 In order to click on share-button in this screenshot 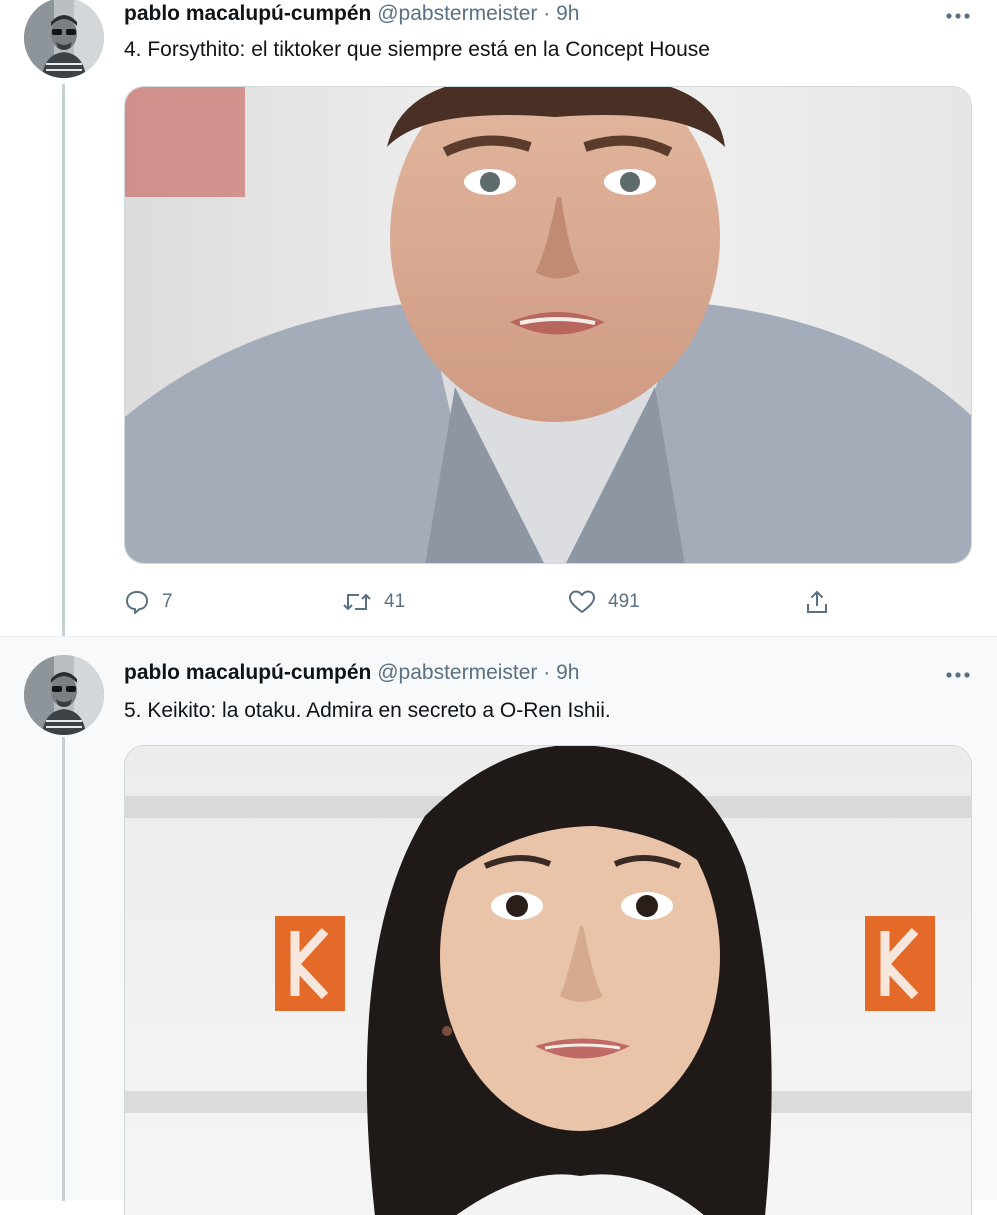, I will do `click(817, 602)`.